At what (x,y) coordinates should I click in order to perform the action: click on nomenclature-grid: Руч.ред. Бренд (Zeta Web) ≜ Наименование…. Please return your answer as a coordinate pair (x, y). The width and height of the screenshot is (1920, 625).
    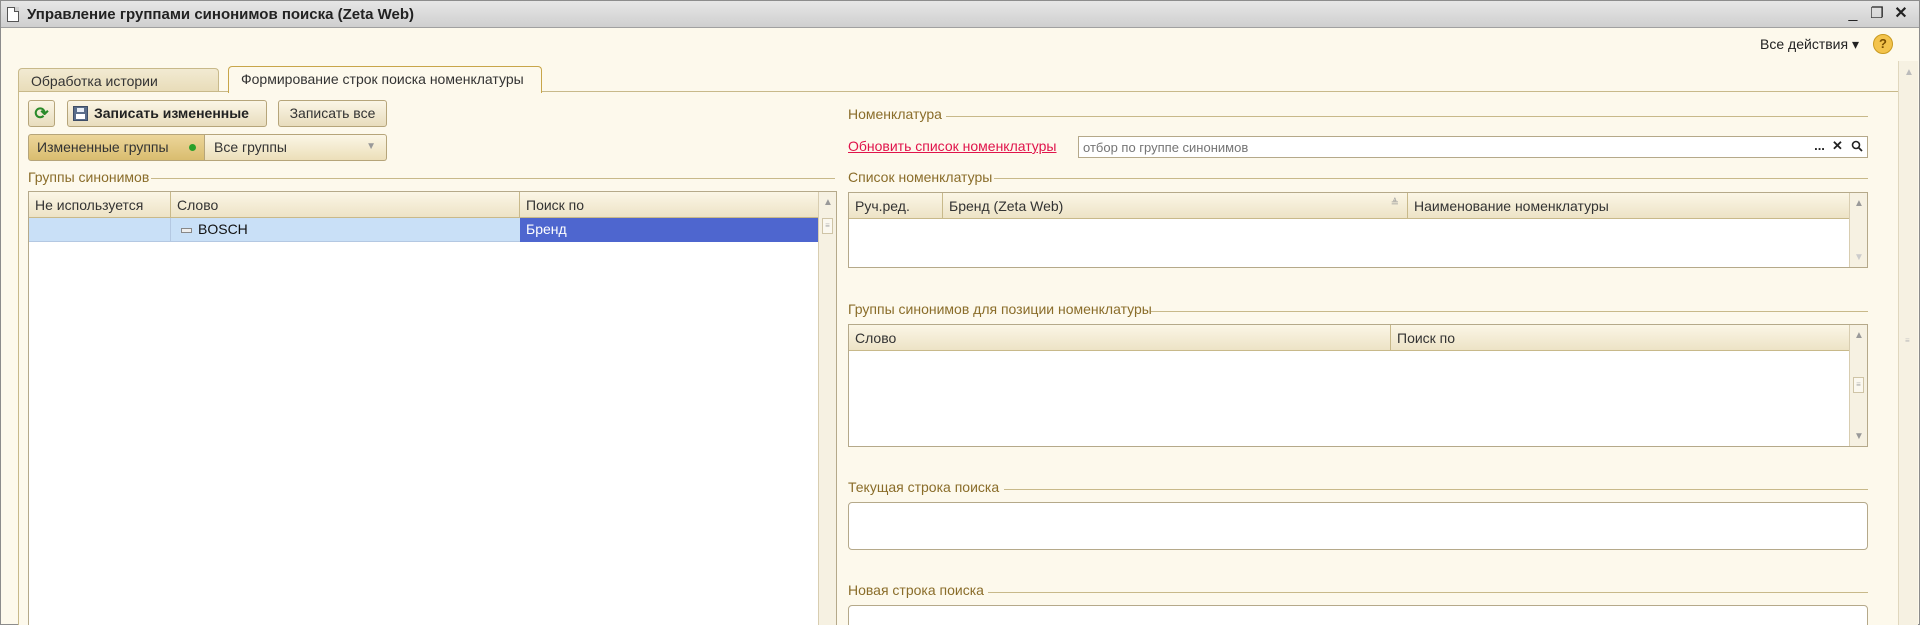
    Looking at the image, I should click on (1358, 230).